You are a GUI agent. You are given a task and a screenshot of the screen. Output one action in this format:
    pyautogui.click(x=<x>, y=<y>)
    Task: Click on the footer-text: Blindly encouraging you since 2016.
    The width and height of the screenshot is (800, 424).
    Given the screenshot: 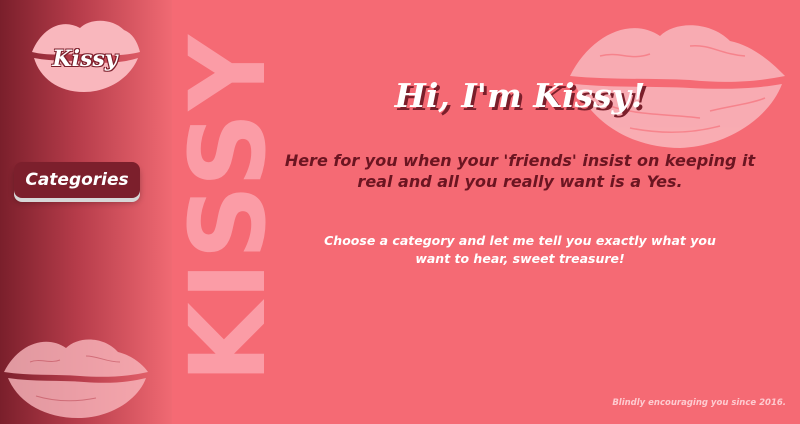 What is the action you would take?
    pyautogui.click(x=699, y=403)
    